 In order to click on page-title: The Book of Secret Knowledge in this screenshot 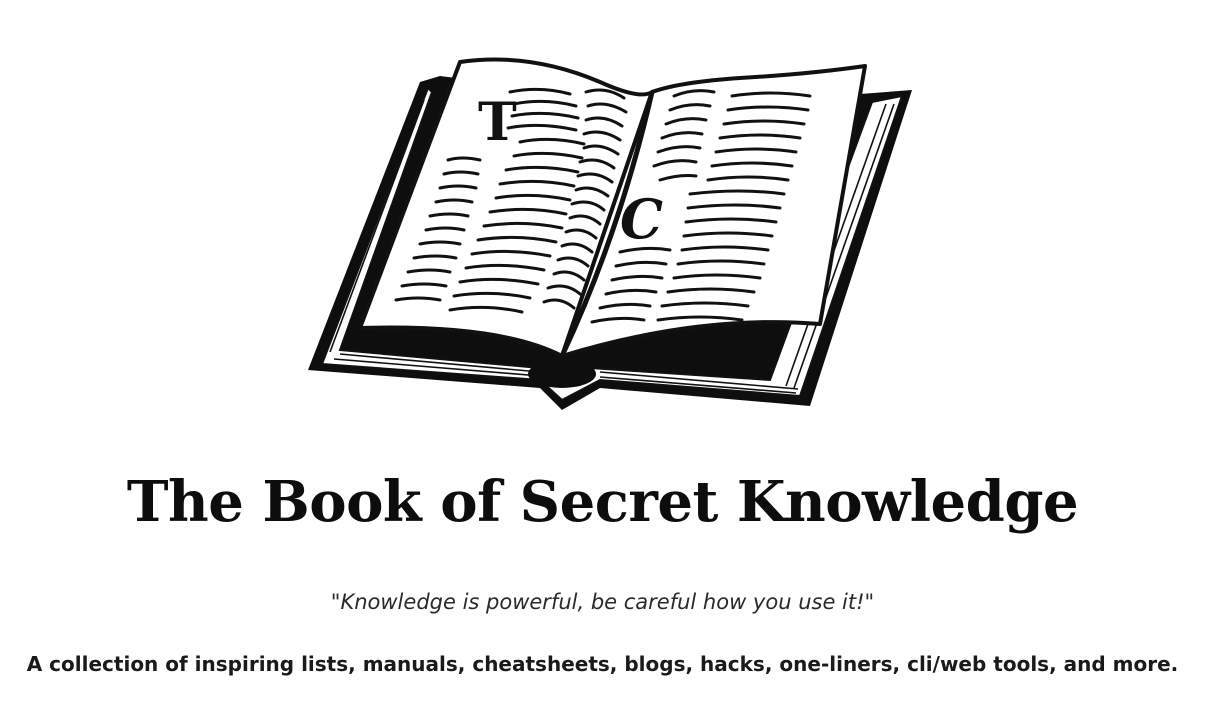, I will do `click(602, 502)`.